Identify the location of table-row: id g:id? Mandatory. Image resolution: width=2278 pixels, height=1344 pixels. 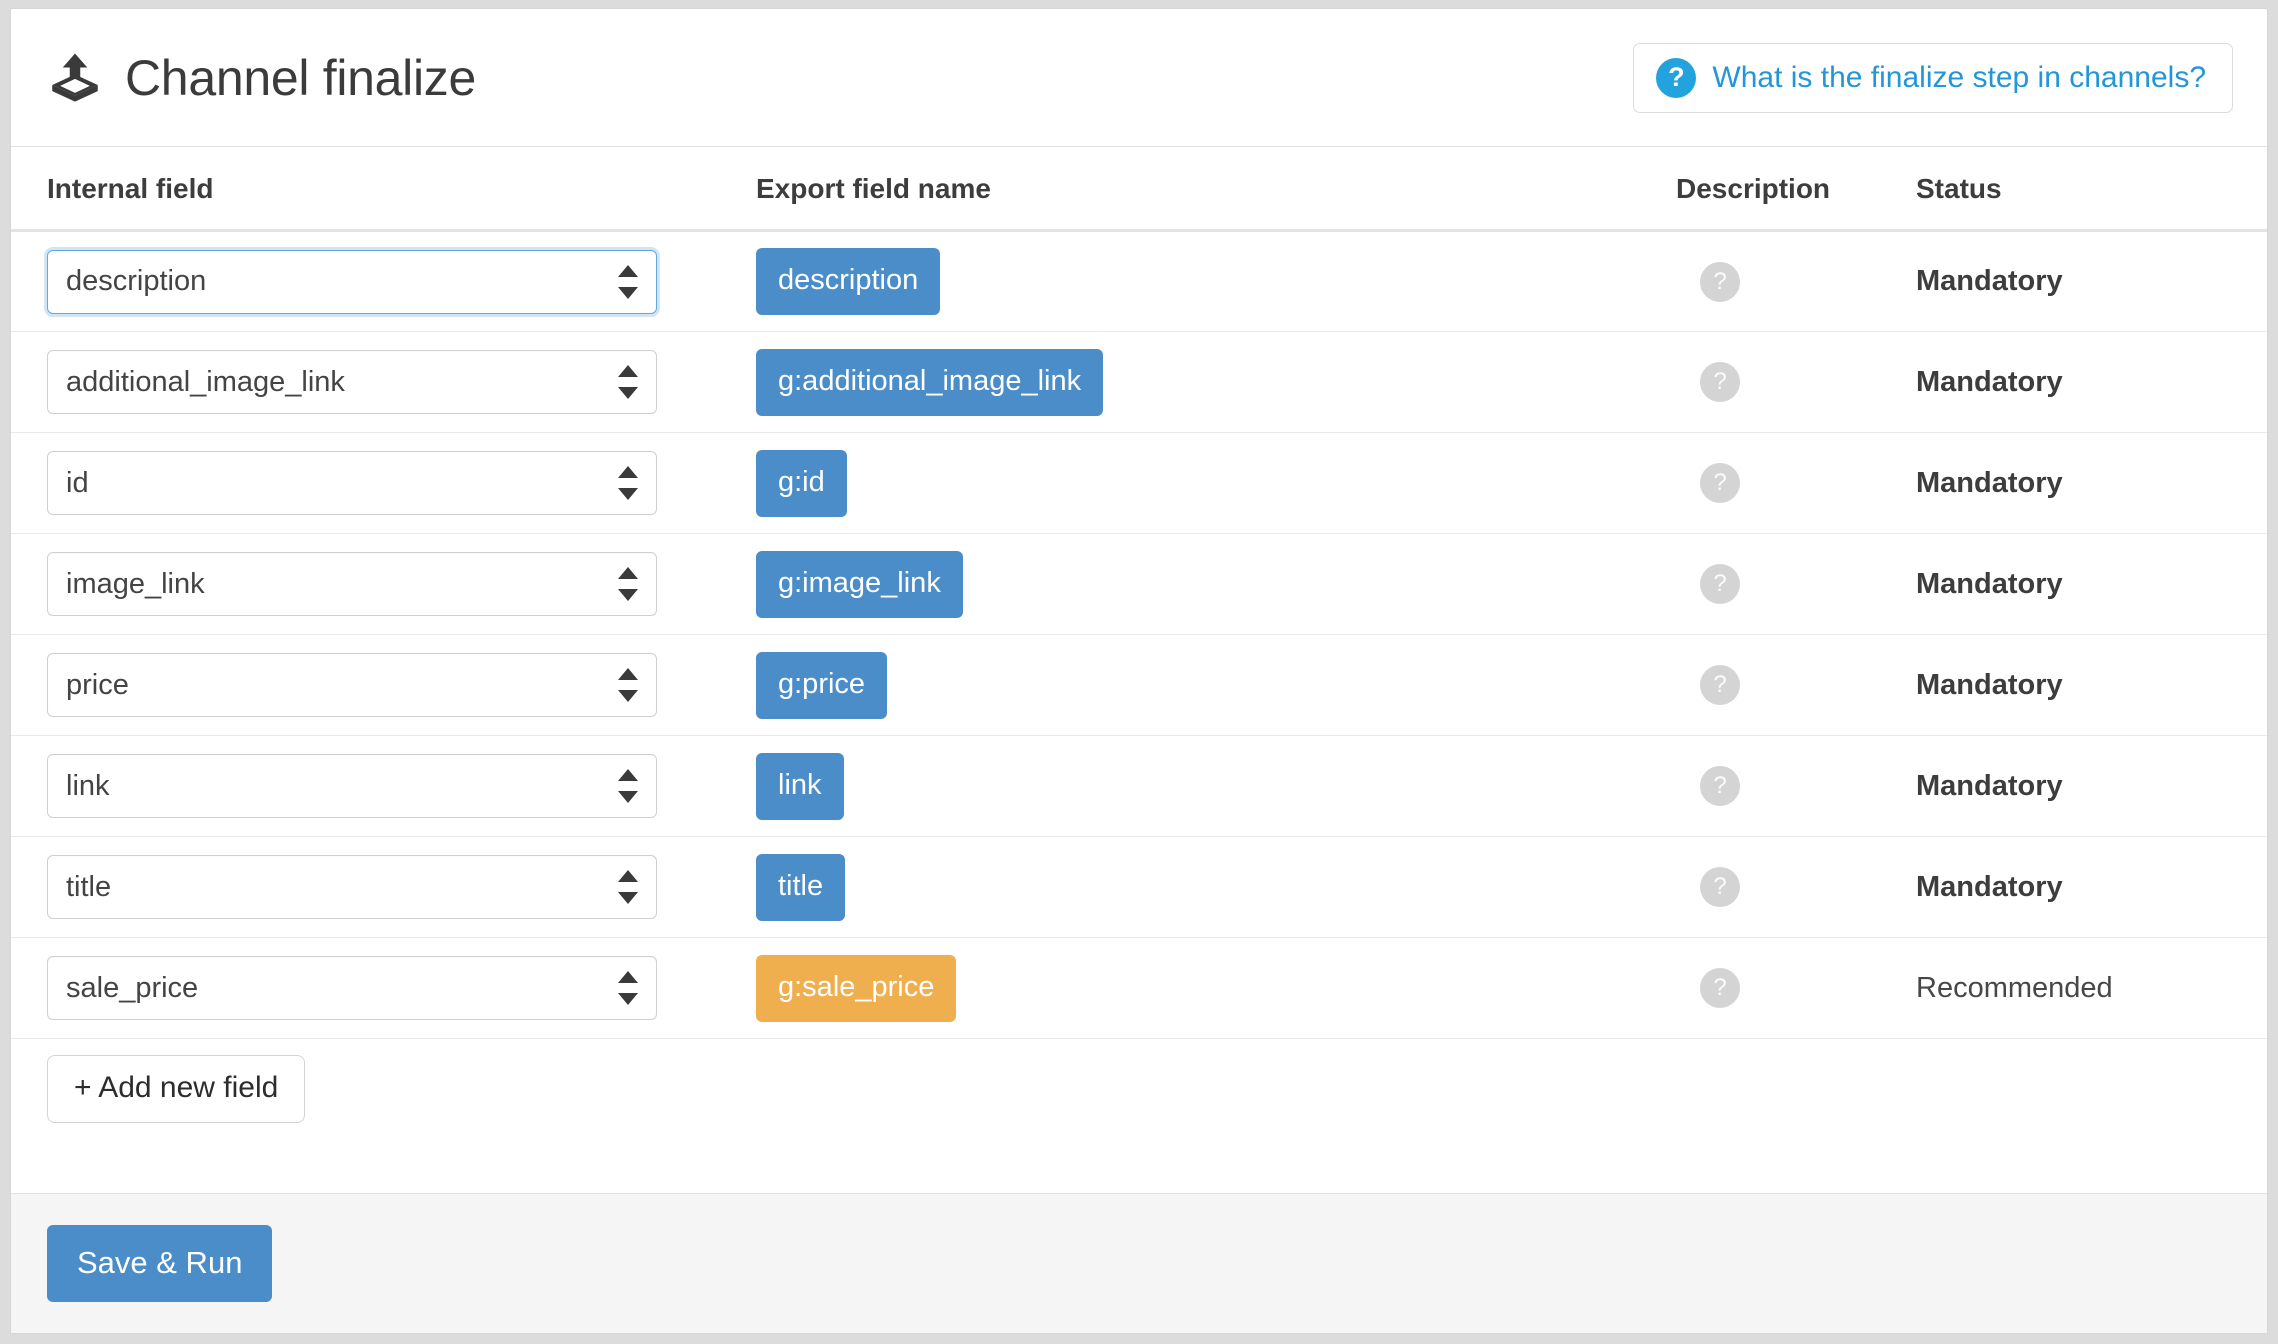
(1139, 483).